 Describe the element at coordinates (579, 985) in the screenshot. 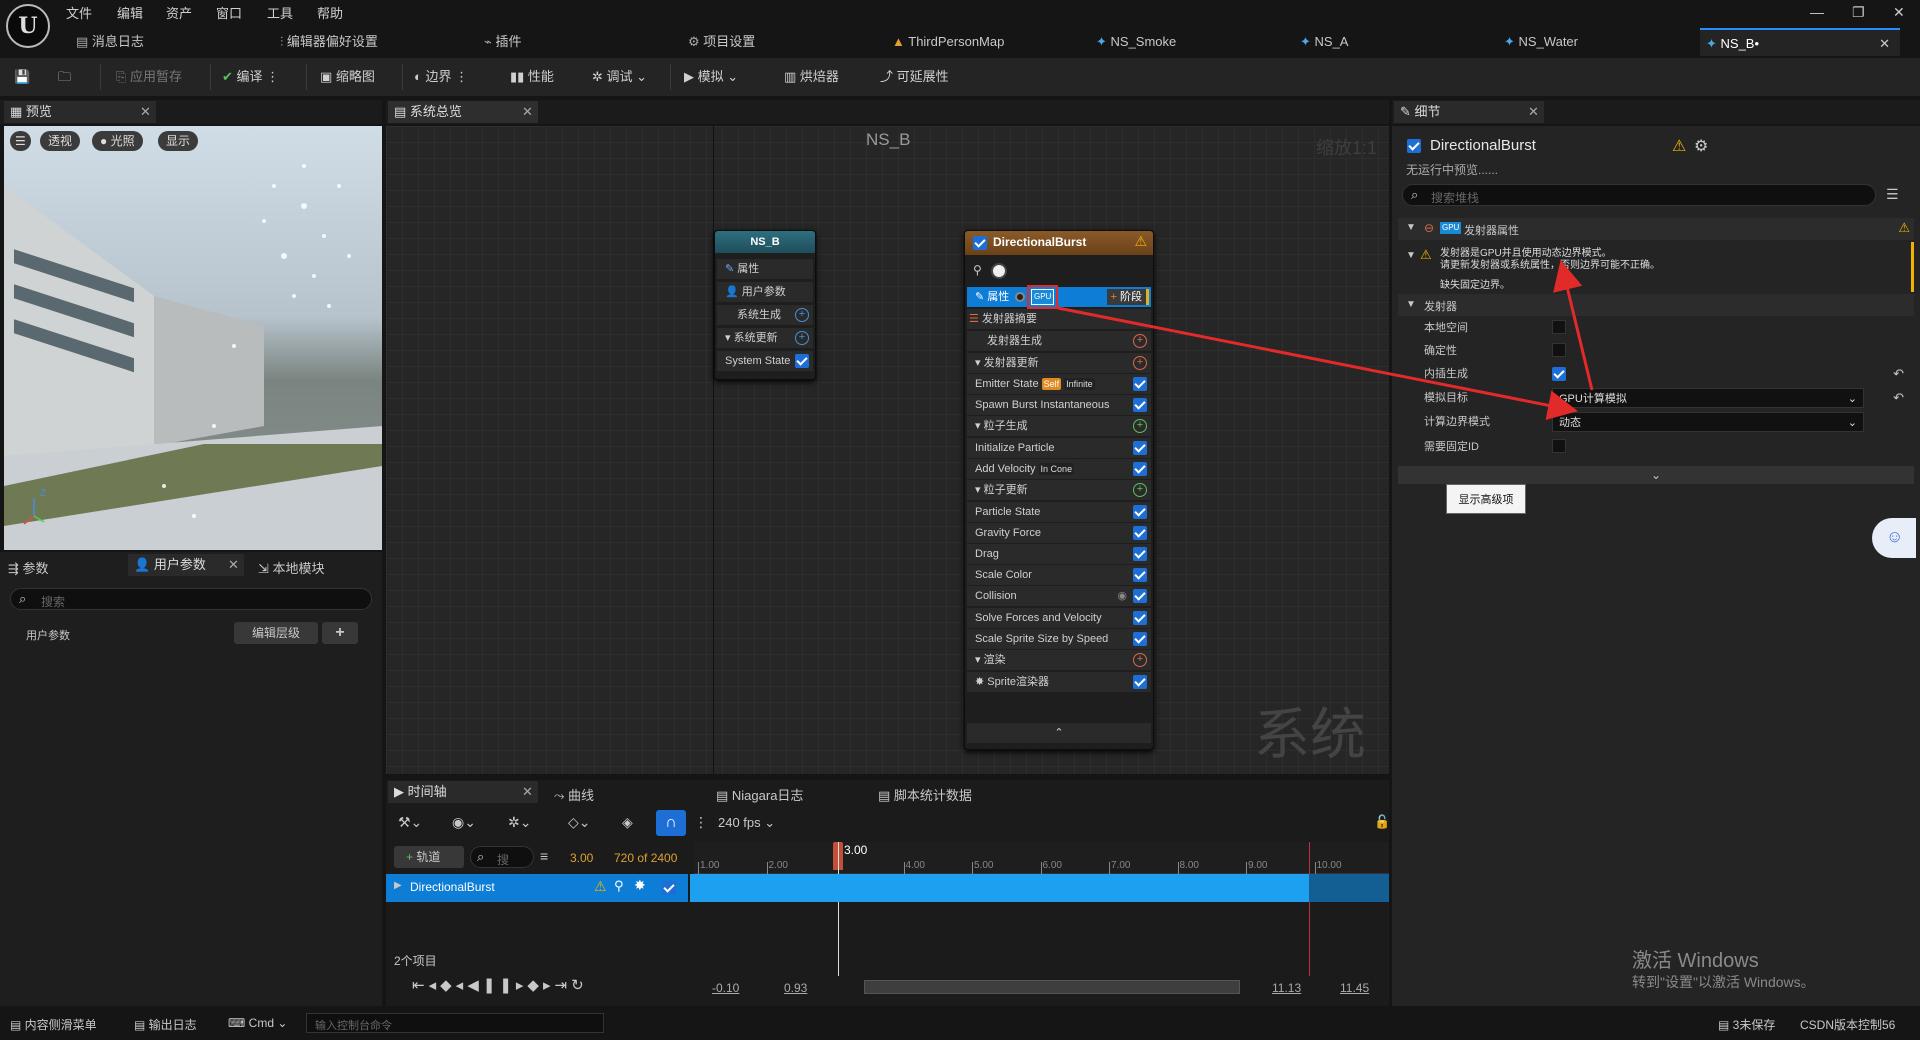

I see `loop-icon: ↻` at that location.